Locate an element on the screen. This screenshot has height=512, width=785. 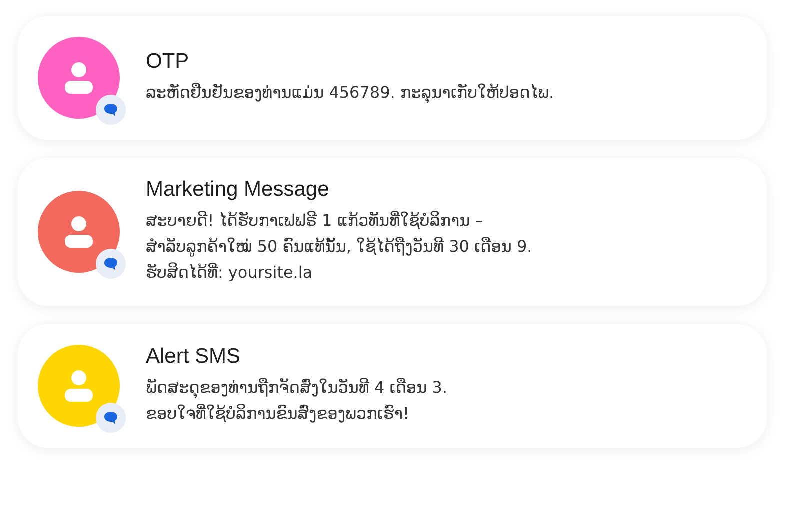
message-text: ສຳລັບລູກຄ້າໃໝ່ 50 ຄົນແທ້ນັ້ນ, ໃຊ້ໄດ້ຖືງວັນທີ 30 ເດືອນ 9. is located at coordinates (339, 247).